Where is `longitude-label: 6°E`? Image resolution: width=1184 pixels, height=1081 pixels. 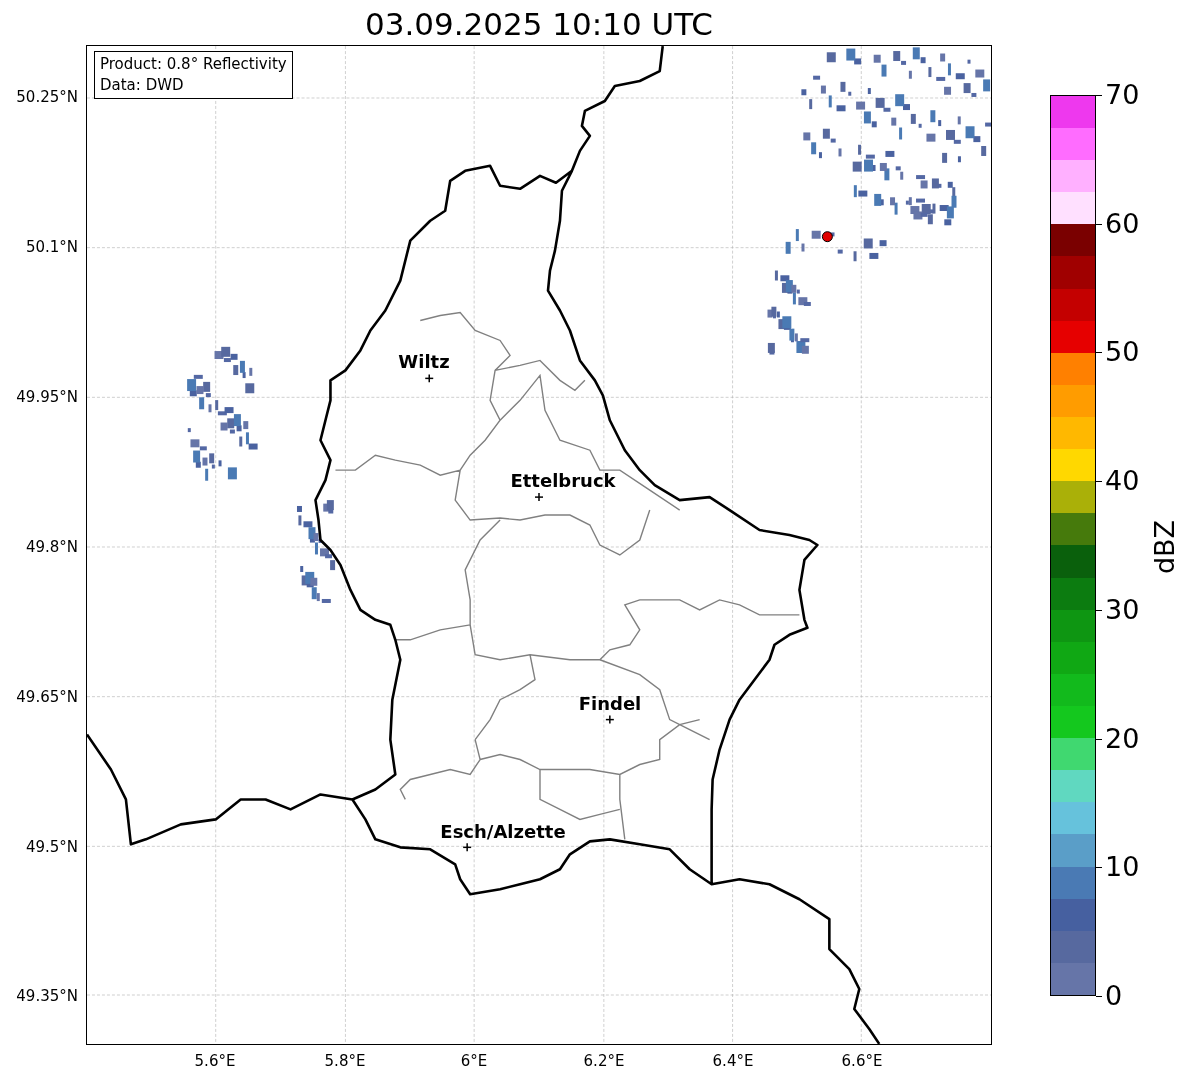
longitude-label: 6°E is located at coordinates (474, 1061).